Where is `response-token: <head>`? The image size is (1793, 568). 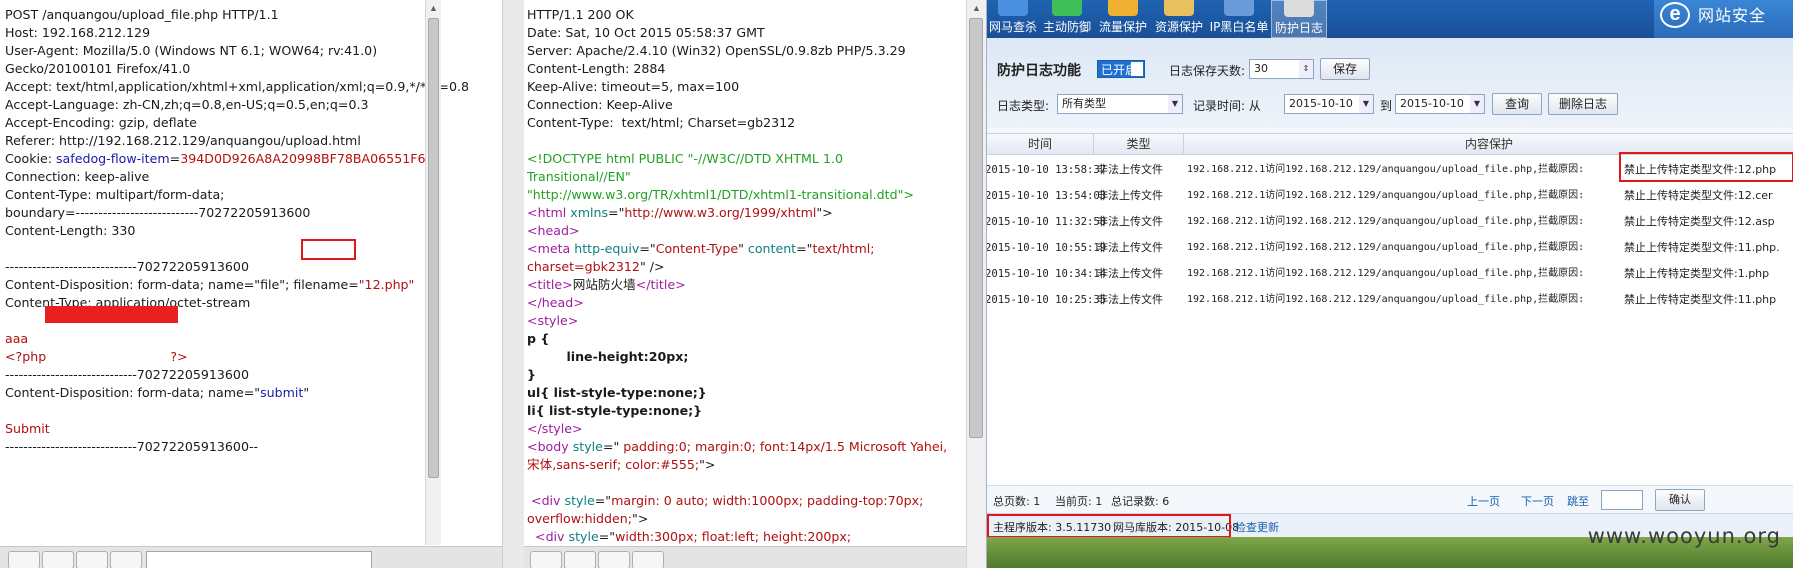
response-token: <head> is located at coordinates (553, 230).